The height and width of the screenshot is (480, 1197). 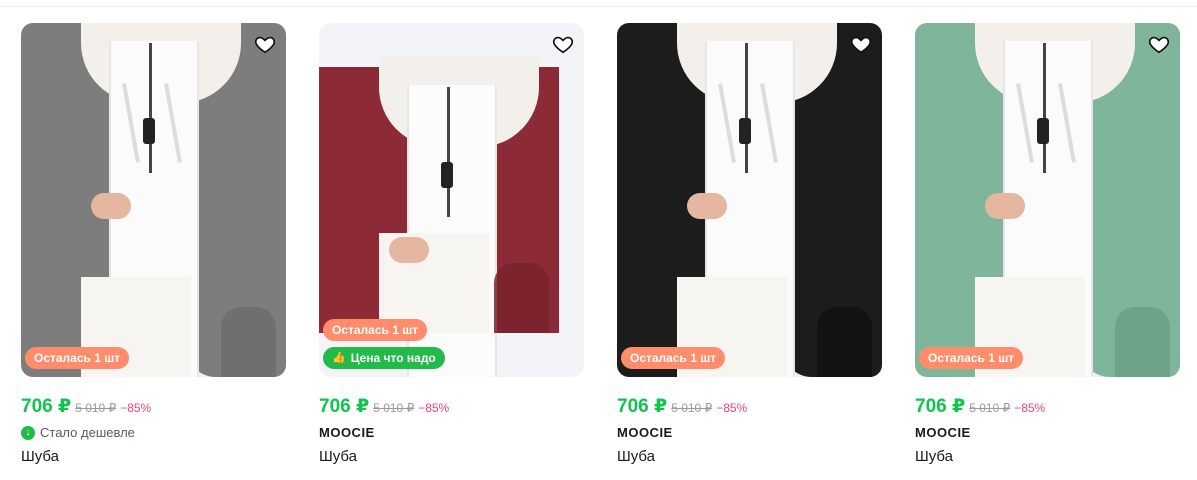 I want to click on deal-badge: 👍 Цена что надо, so click(x=384, y=358).